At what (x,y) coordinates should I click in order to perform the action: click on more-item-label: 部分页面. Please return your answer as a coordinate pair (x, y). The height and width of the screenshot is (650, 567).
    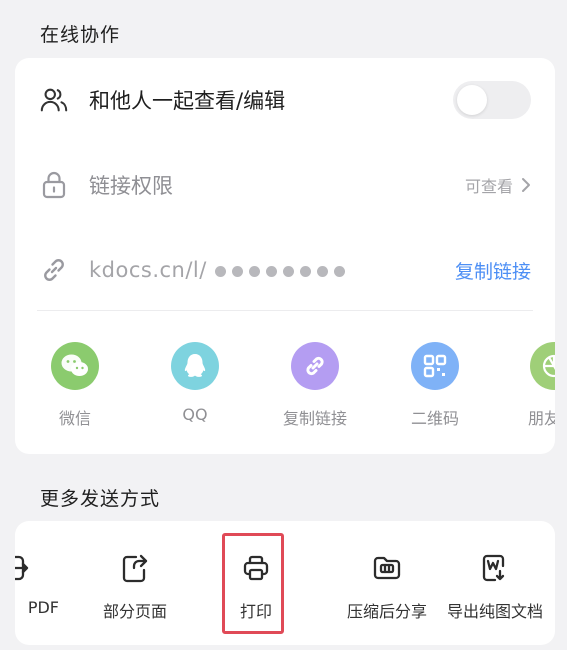
    Looking at the image, I should click on (134, 611).